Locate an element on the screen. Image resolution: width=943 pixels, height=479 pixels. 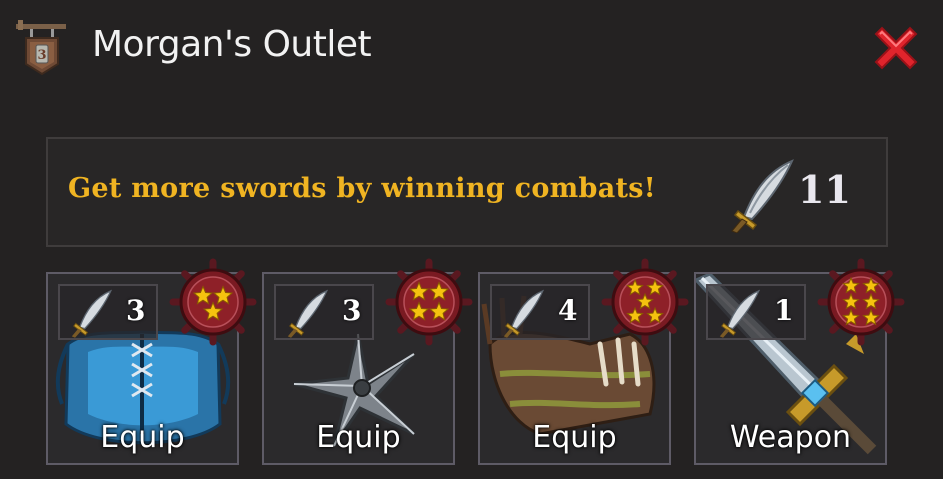
banner-message: Get more swords by winning combats! is located at coordinates (362, 188).